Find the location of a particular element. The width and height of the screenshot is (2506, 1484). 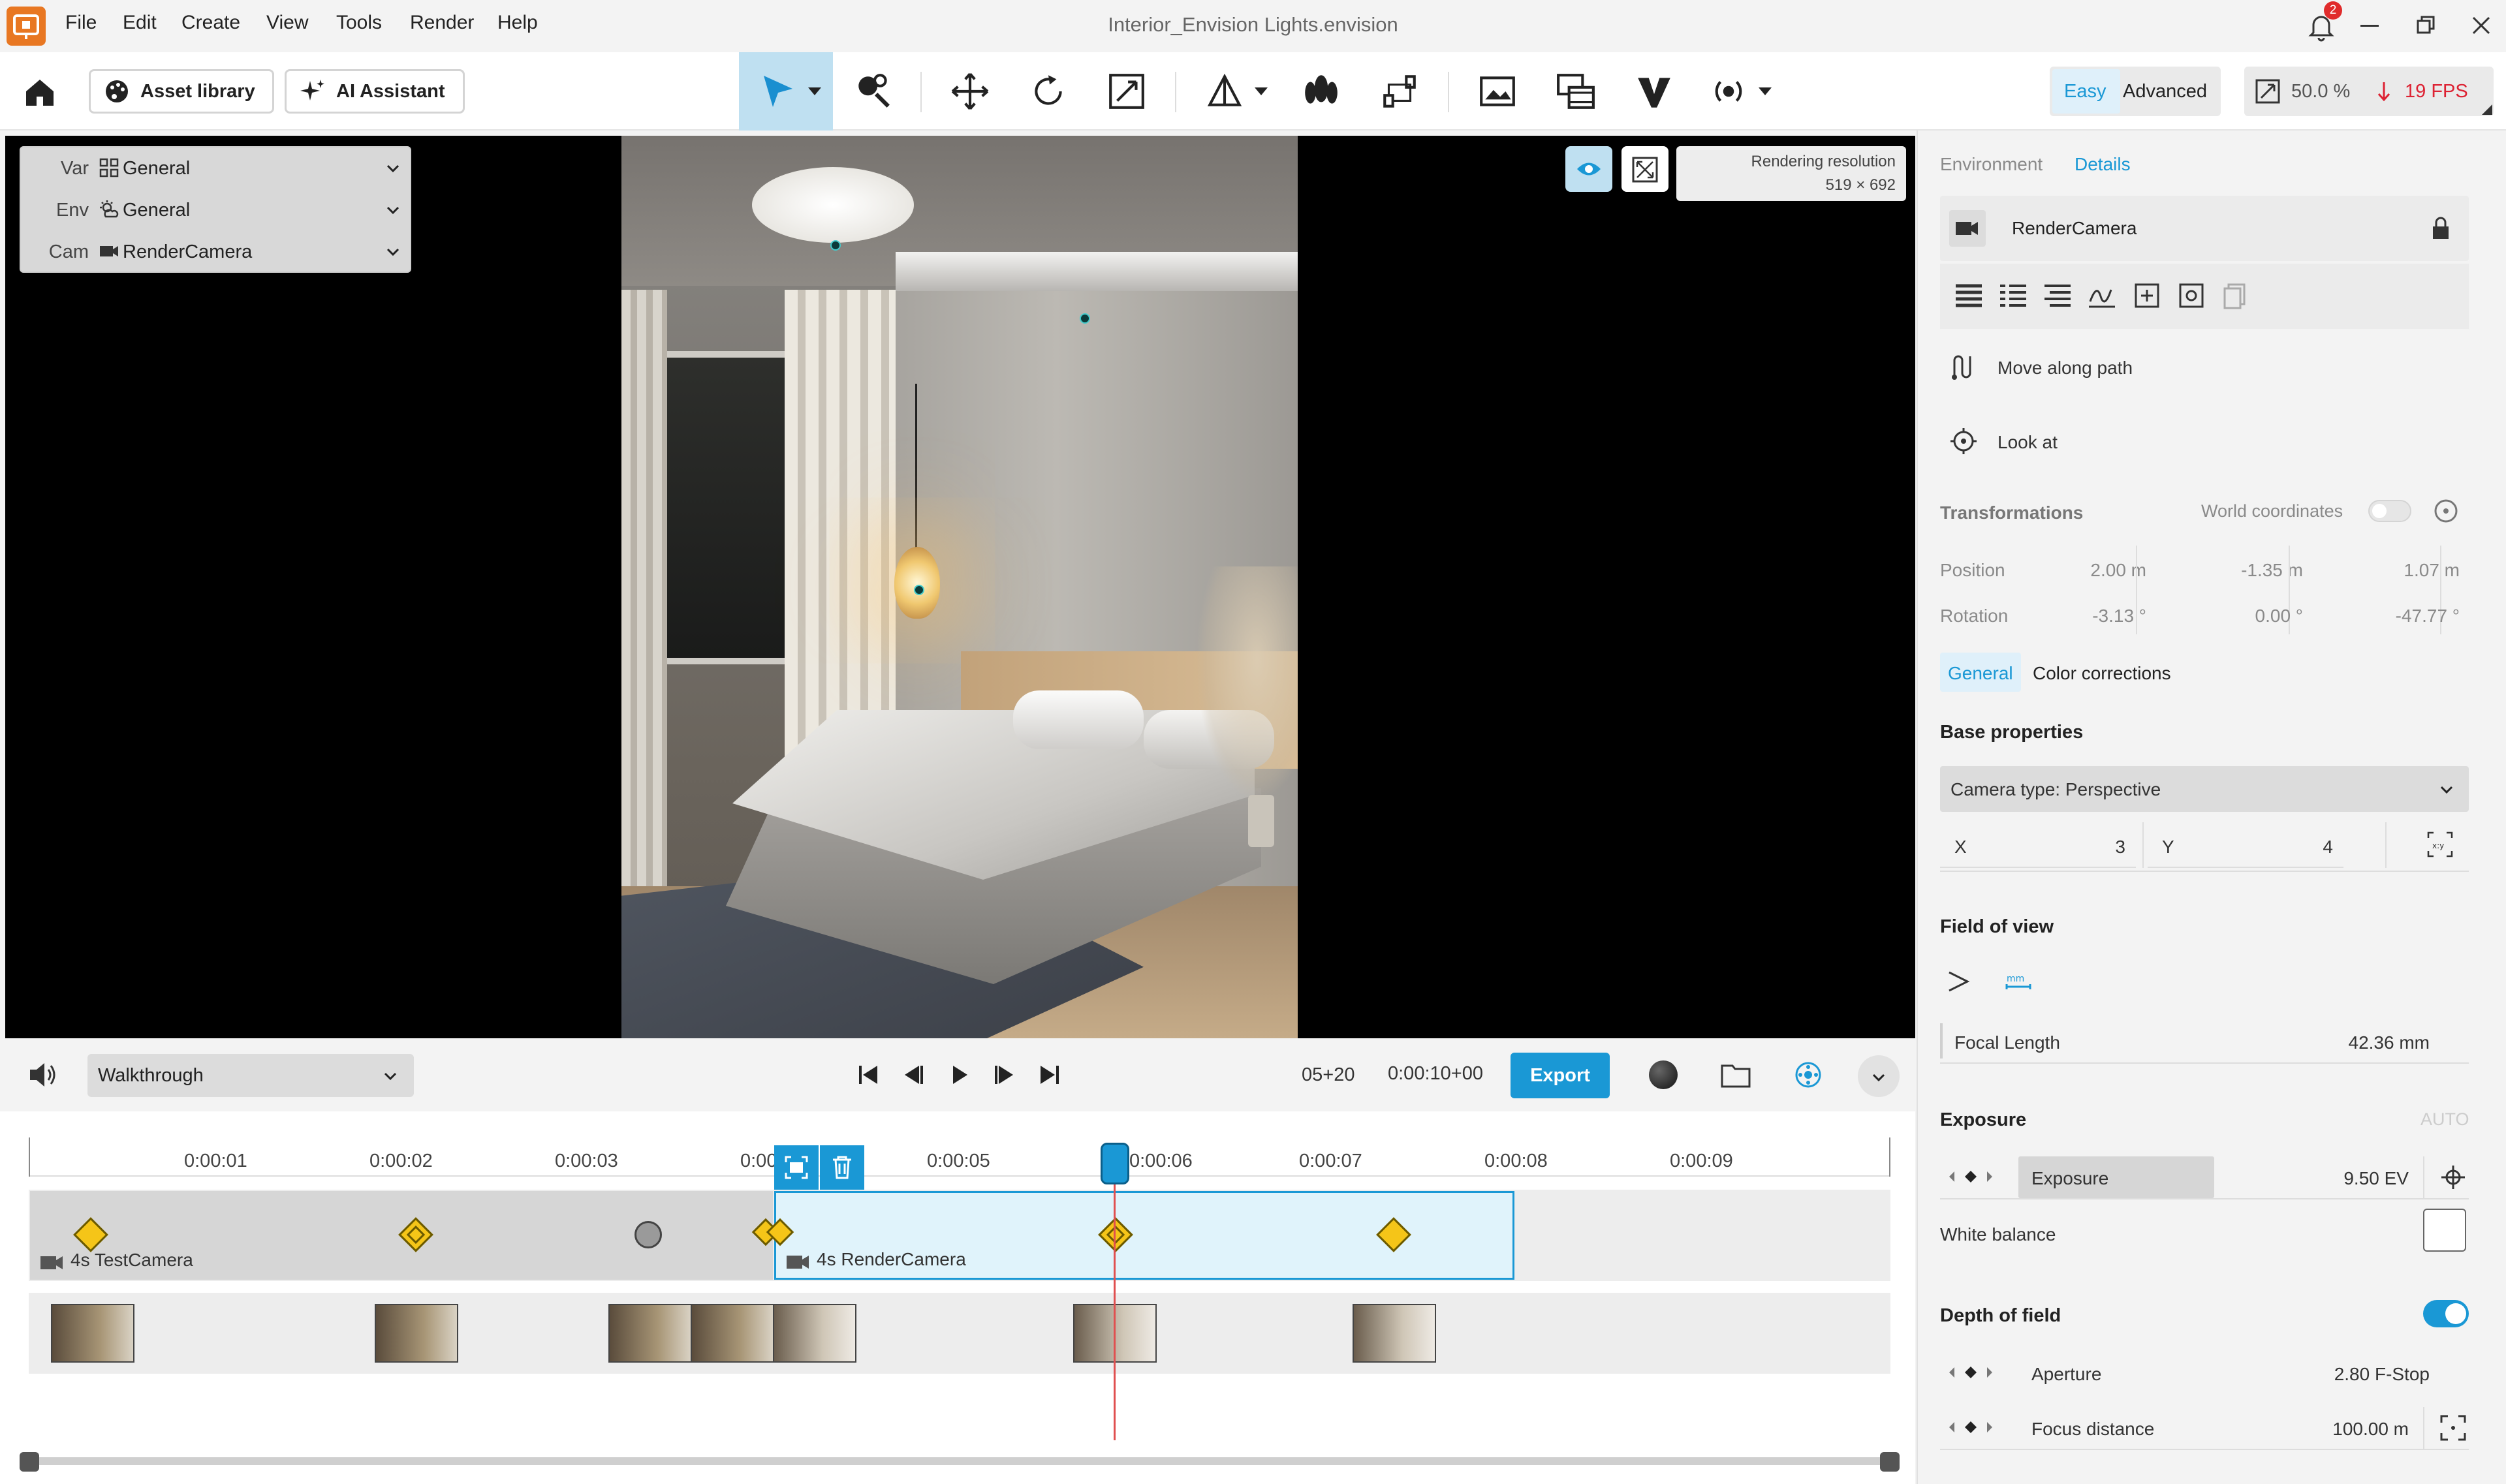

environment-selector: Env General is located at coordinates (217, 210).